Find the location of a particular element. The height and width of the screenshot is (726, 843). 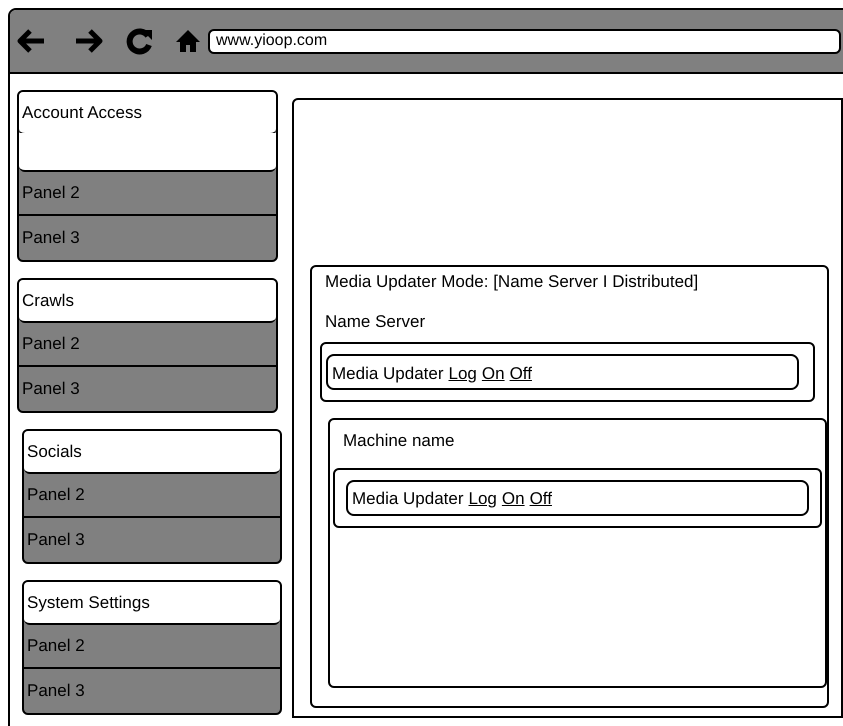

reload-icon is located at coordinates (140, 41).